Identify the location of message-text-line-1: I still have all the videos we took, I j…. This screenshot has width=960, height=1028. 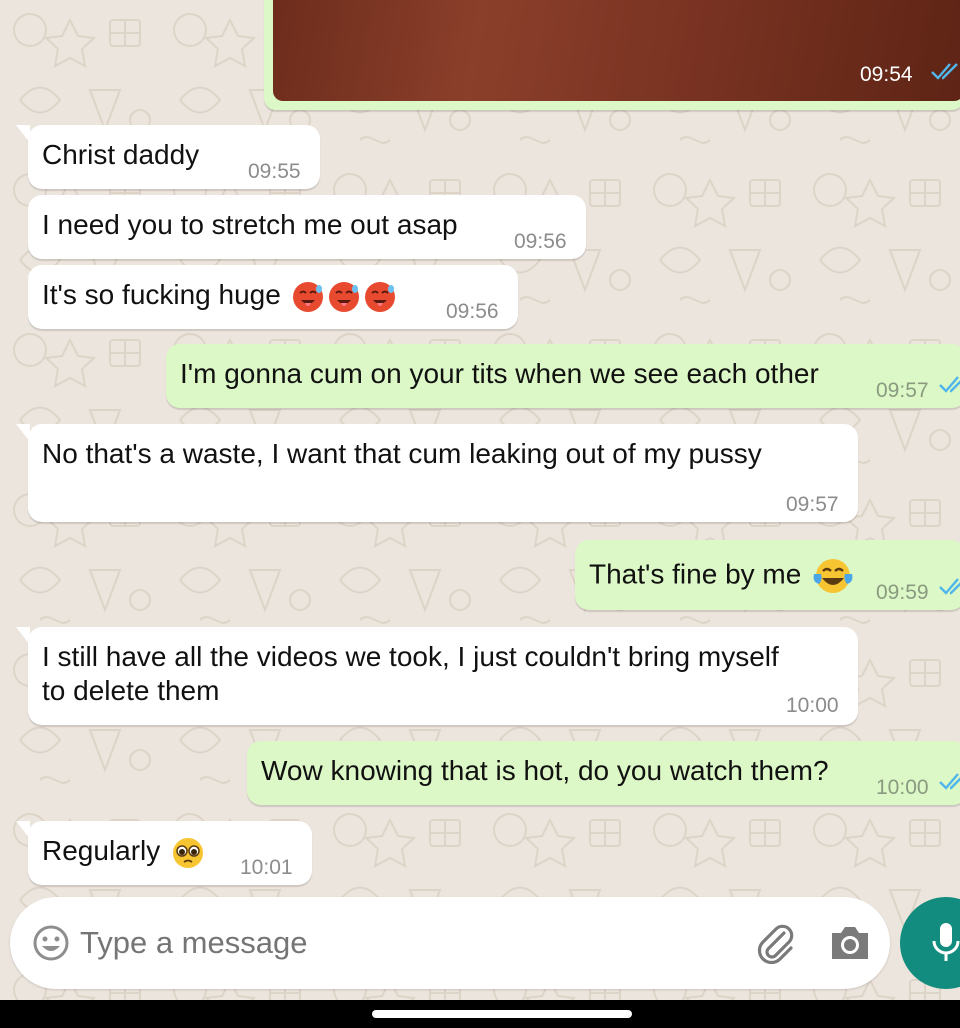
(410, 656).